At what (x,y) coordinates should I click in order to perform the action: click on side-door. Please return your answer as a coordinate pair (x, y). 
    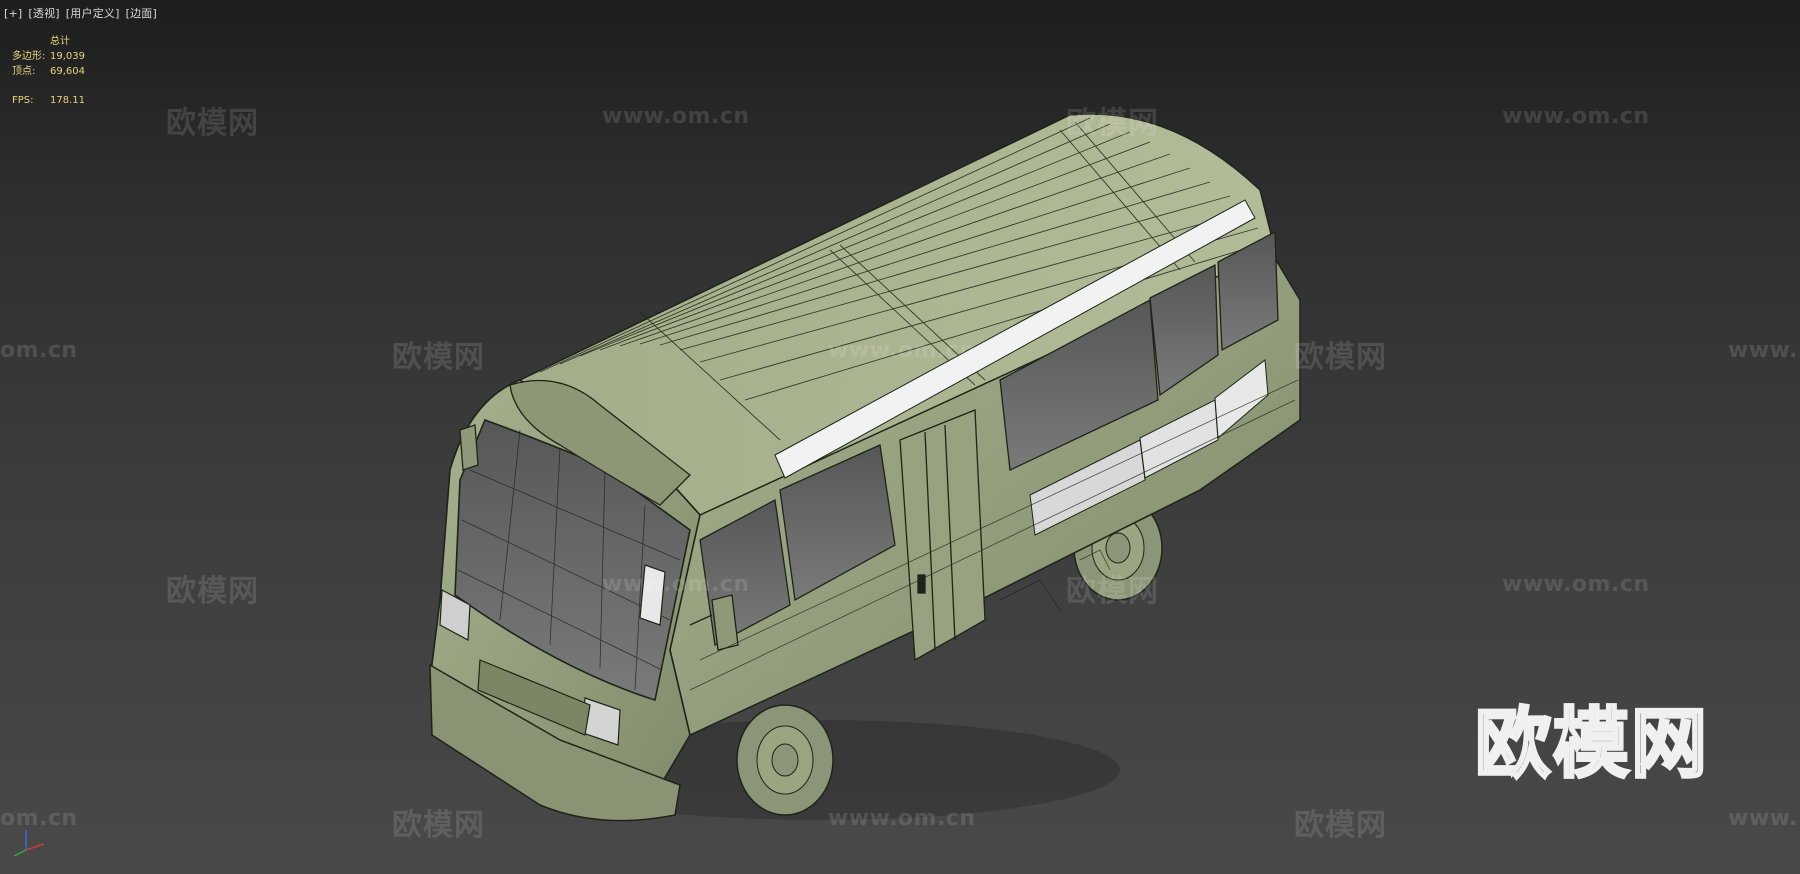
    Looking at the image, I should click on (942, 535).